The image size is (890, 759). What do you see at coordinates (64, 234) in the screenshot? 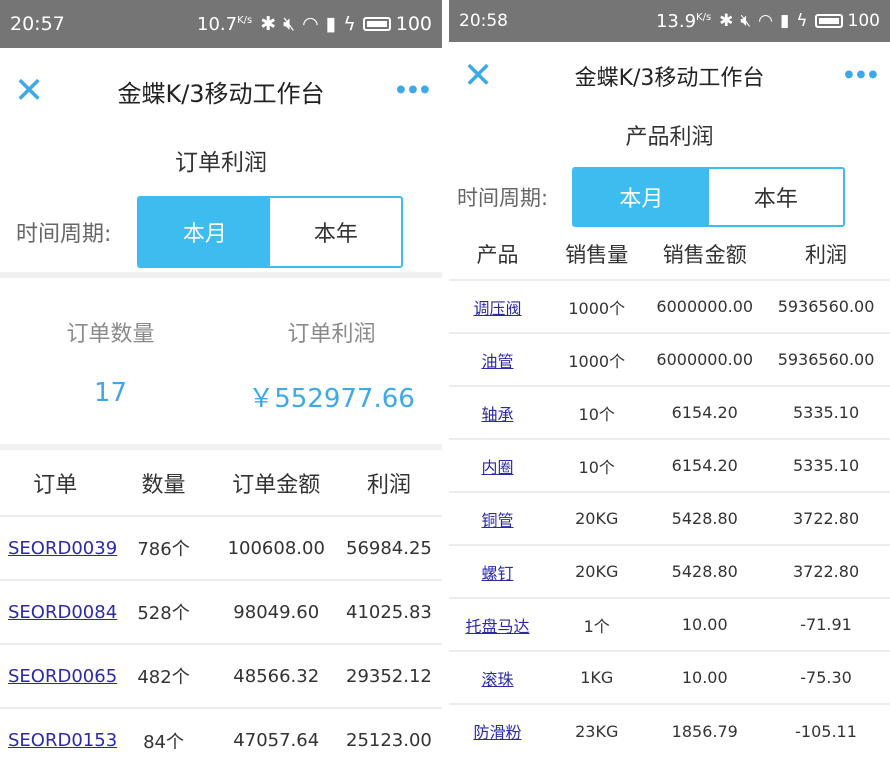
I see `period-label: 时间周期:` at bounding box center [64, 234].